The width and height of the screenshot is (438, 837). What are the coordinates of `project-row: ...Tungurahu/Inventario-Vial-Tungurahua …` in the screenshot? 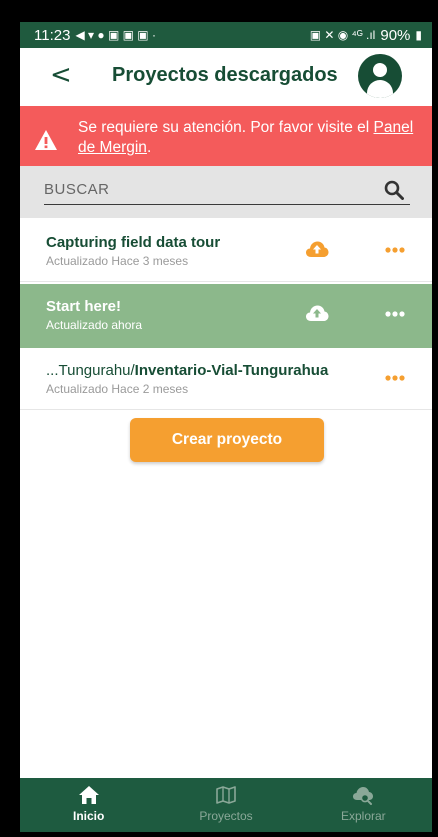 It's located at (226, 380).